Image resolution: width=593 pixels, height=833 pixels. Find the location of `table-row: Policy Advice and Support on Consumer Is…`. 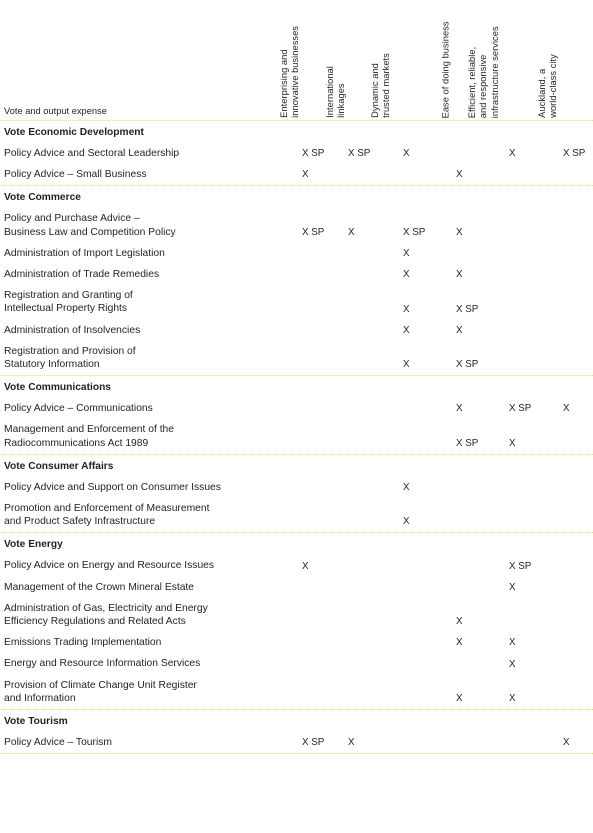

table-row: Policy Advice and Support on Consumer Is… is located at coordinates (296, 487).